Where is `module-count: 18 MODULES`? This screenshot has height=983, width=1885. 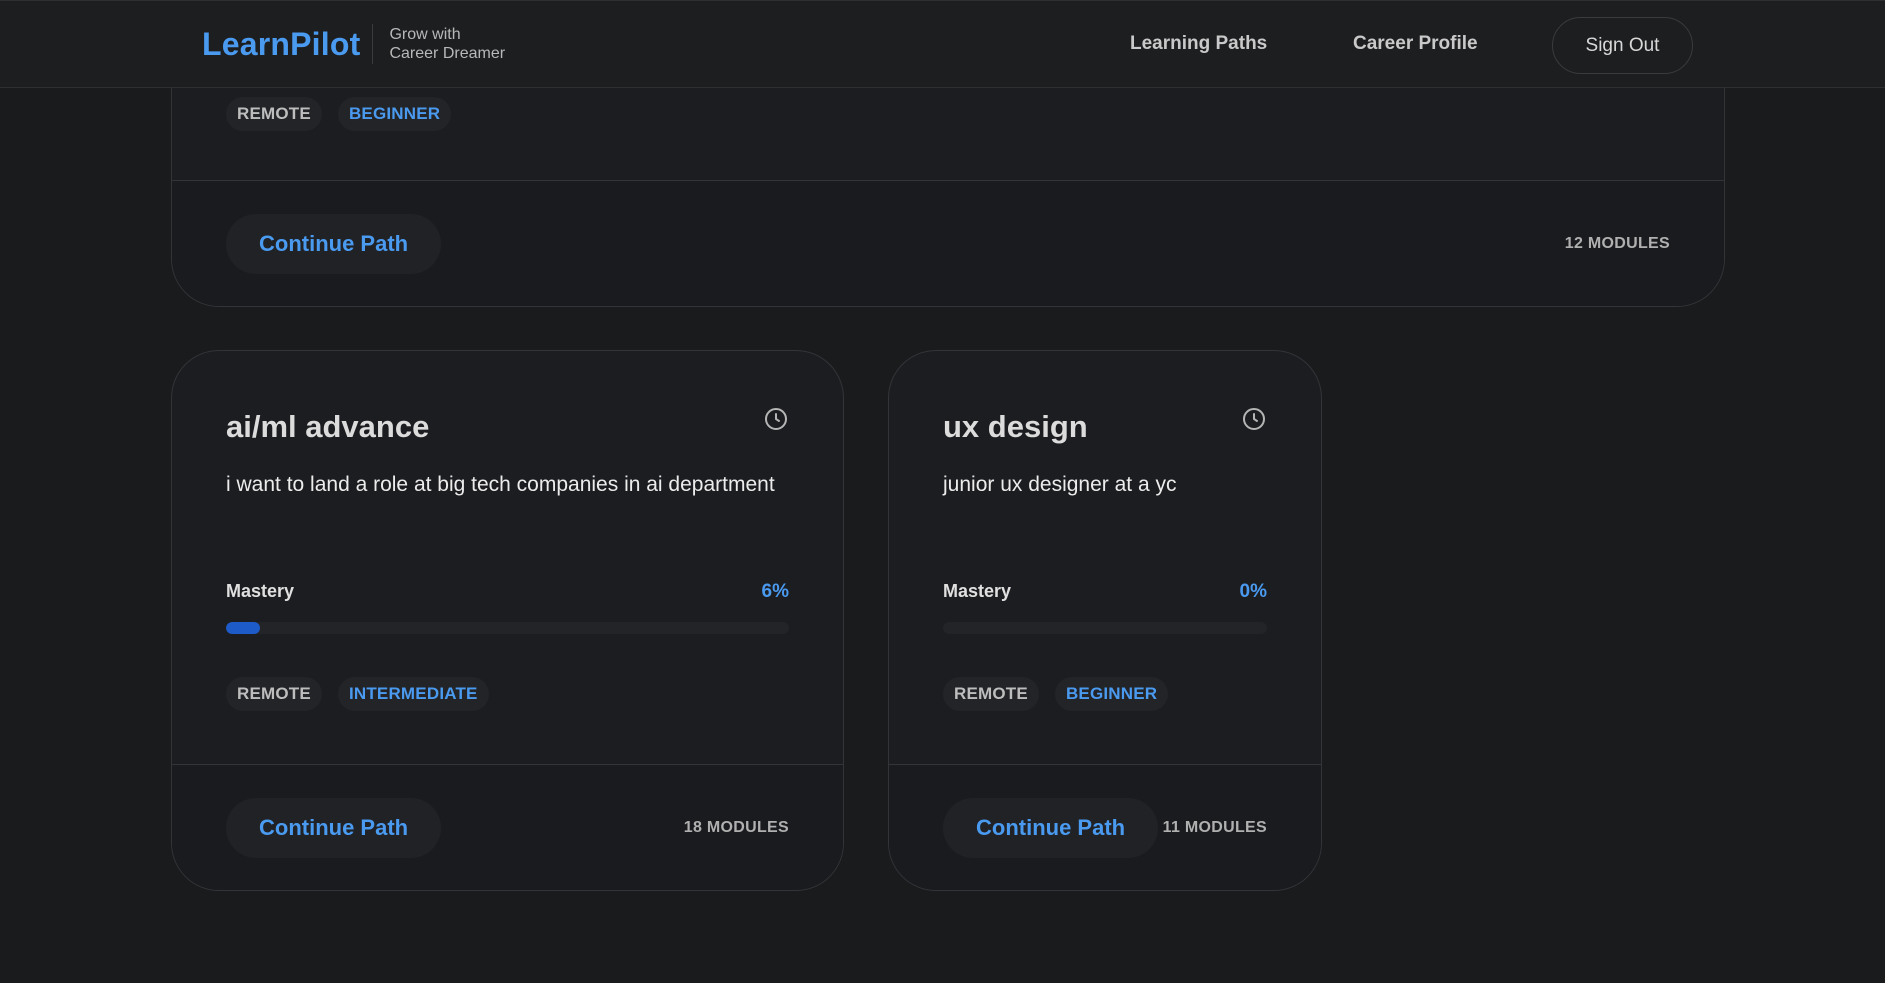 module-count: 18 MODULES is located at coordinates (736, 827).